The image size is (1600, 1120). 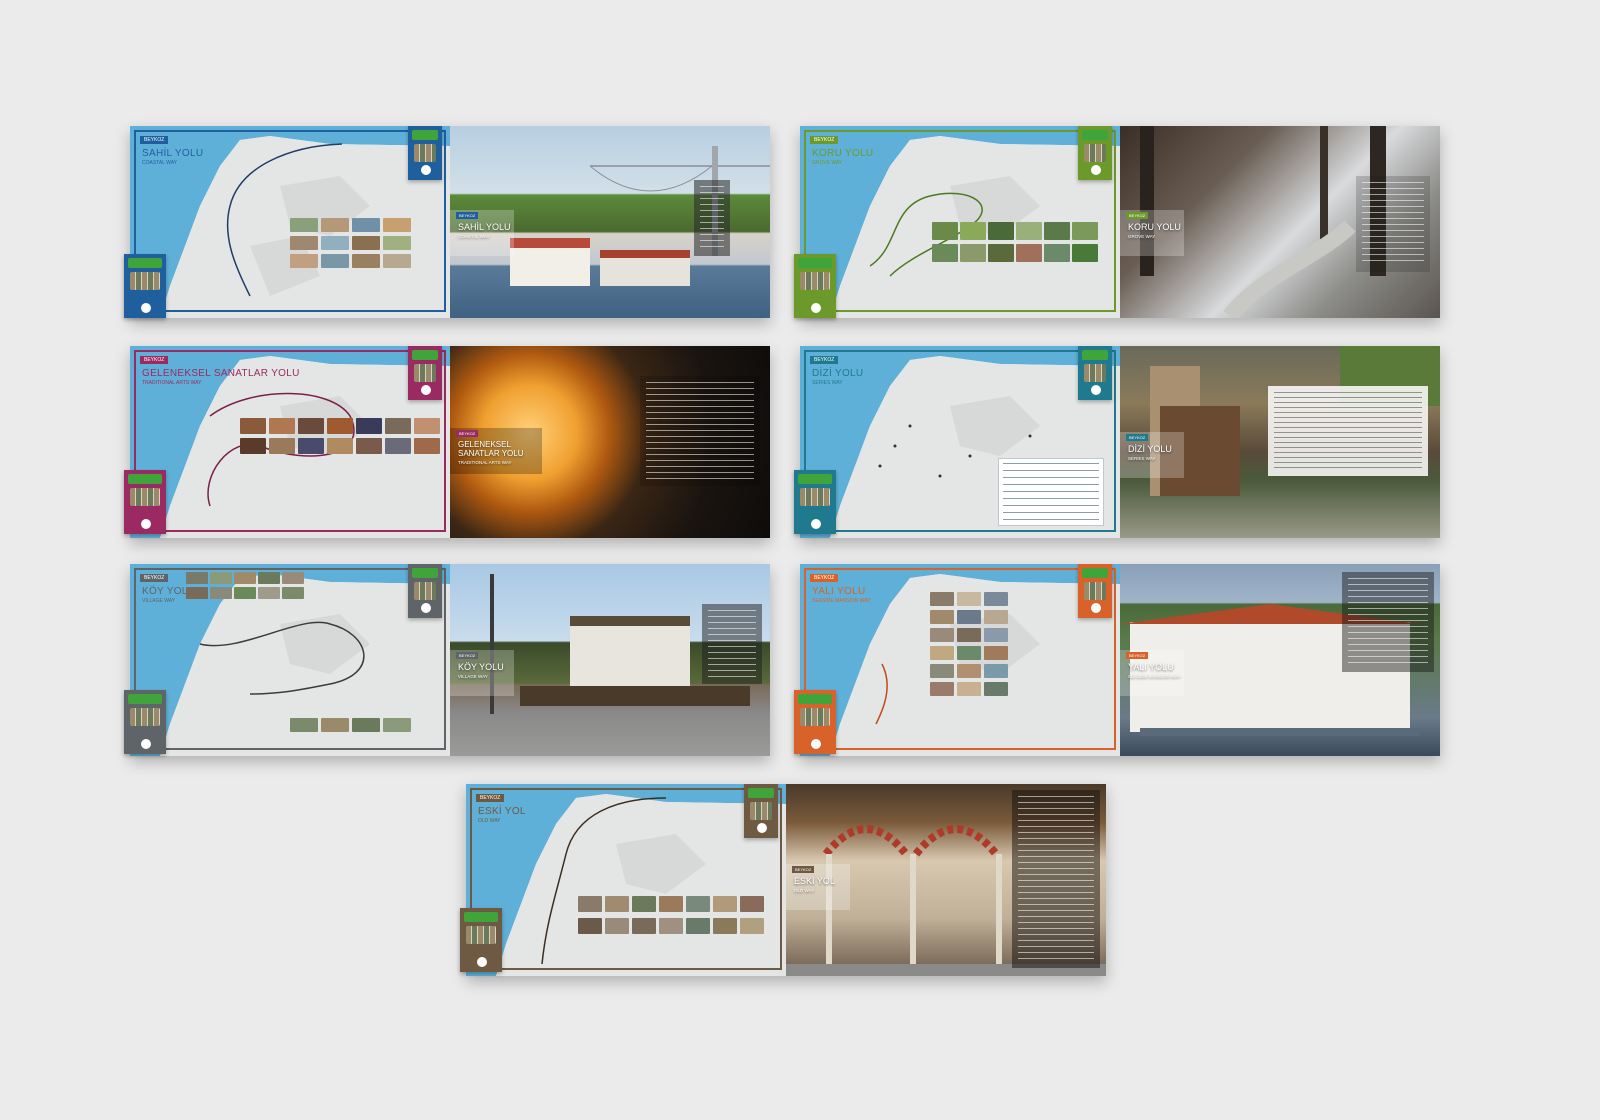 What do you see at coordinates (173, 153) in the screenshot?
I see `route-title: SAHİL YOLU` at bounding box center [173, 153].